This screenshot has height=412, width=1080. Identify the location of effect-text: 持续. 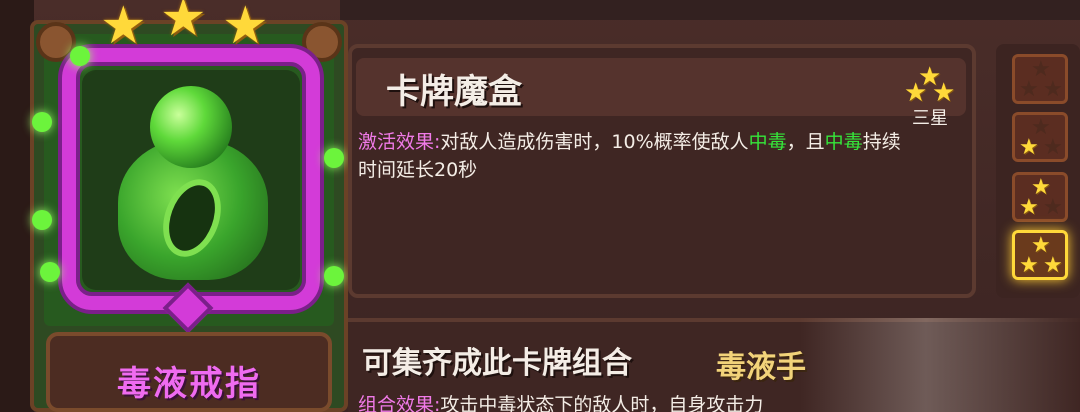
(881, 142).